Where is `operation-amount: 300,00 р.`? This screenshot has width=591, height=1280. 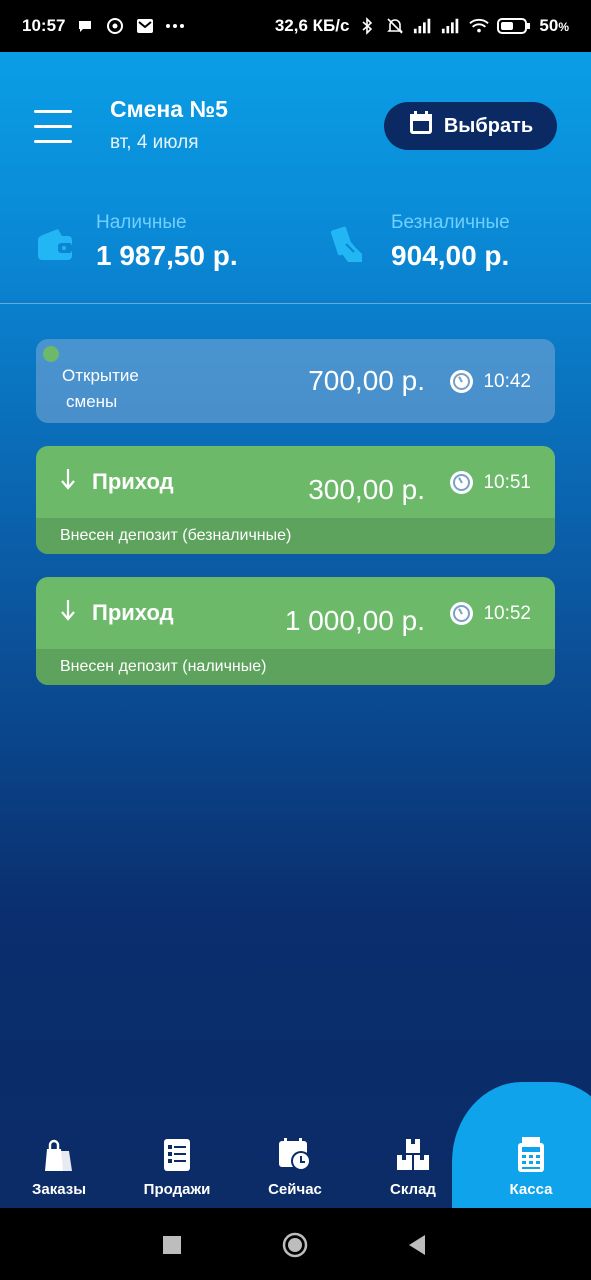
operation-amount: 300,00 р. is located at coordinates (366, 489).